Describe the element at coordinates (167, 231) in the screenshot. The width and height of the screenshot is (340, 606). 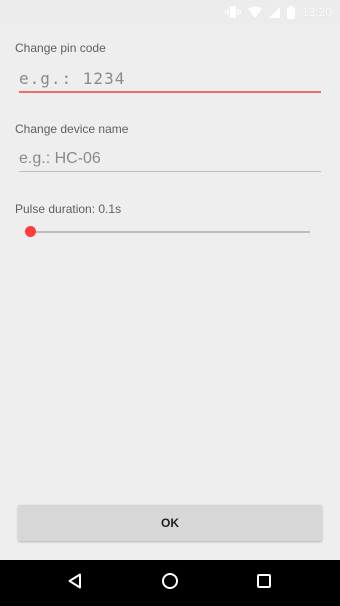
I see `pulse-duration-slider` at that location.